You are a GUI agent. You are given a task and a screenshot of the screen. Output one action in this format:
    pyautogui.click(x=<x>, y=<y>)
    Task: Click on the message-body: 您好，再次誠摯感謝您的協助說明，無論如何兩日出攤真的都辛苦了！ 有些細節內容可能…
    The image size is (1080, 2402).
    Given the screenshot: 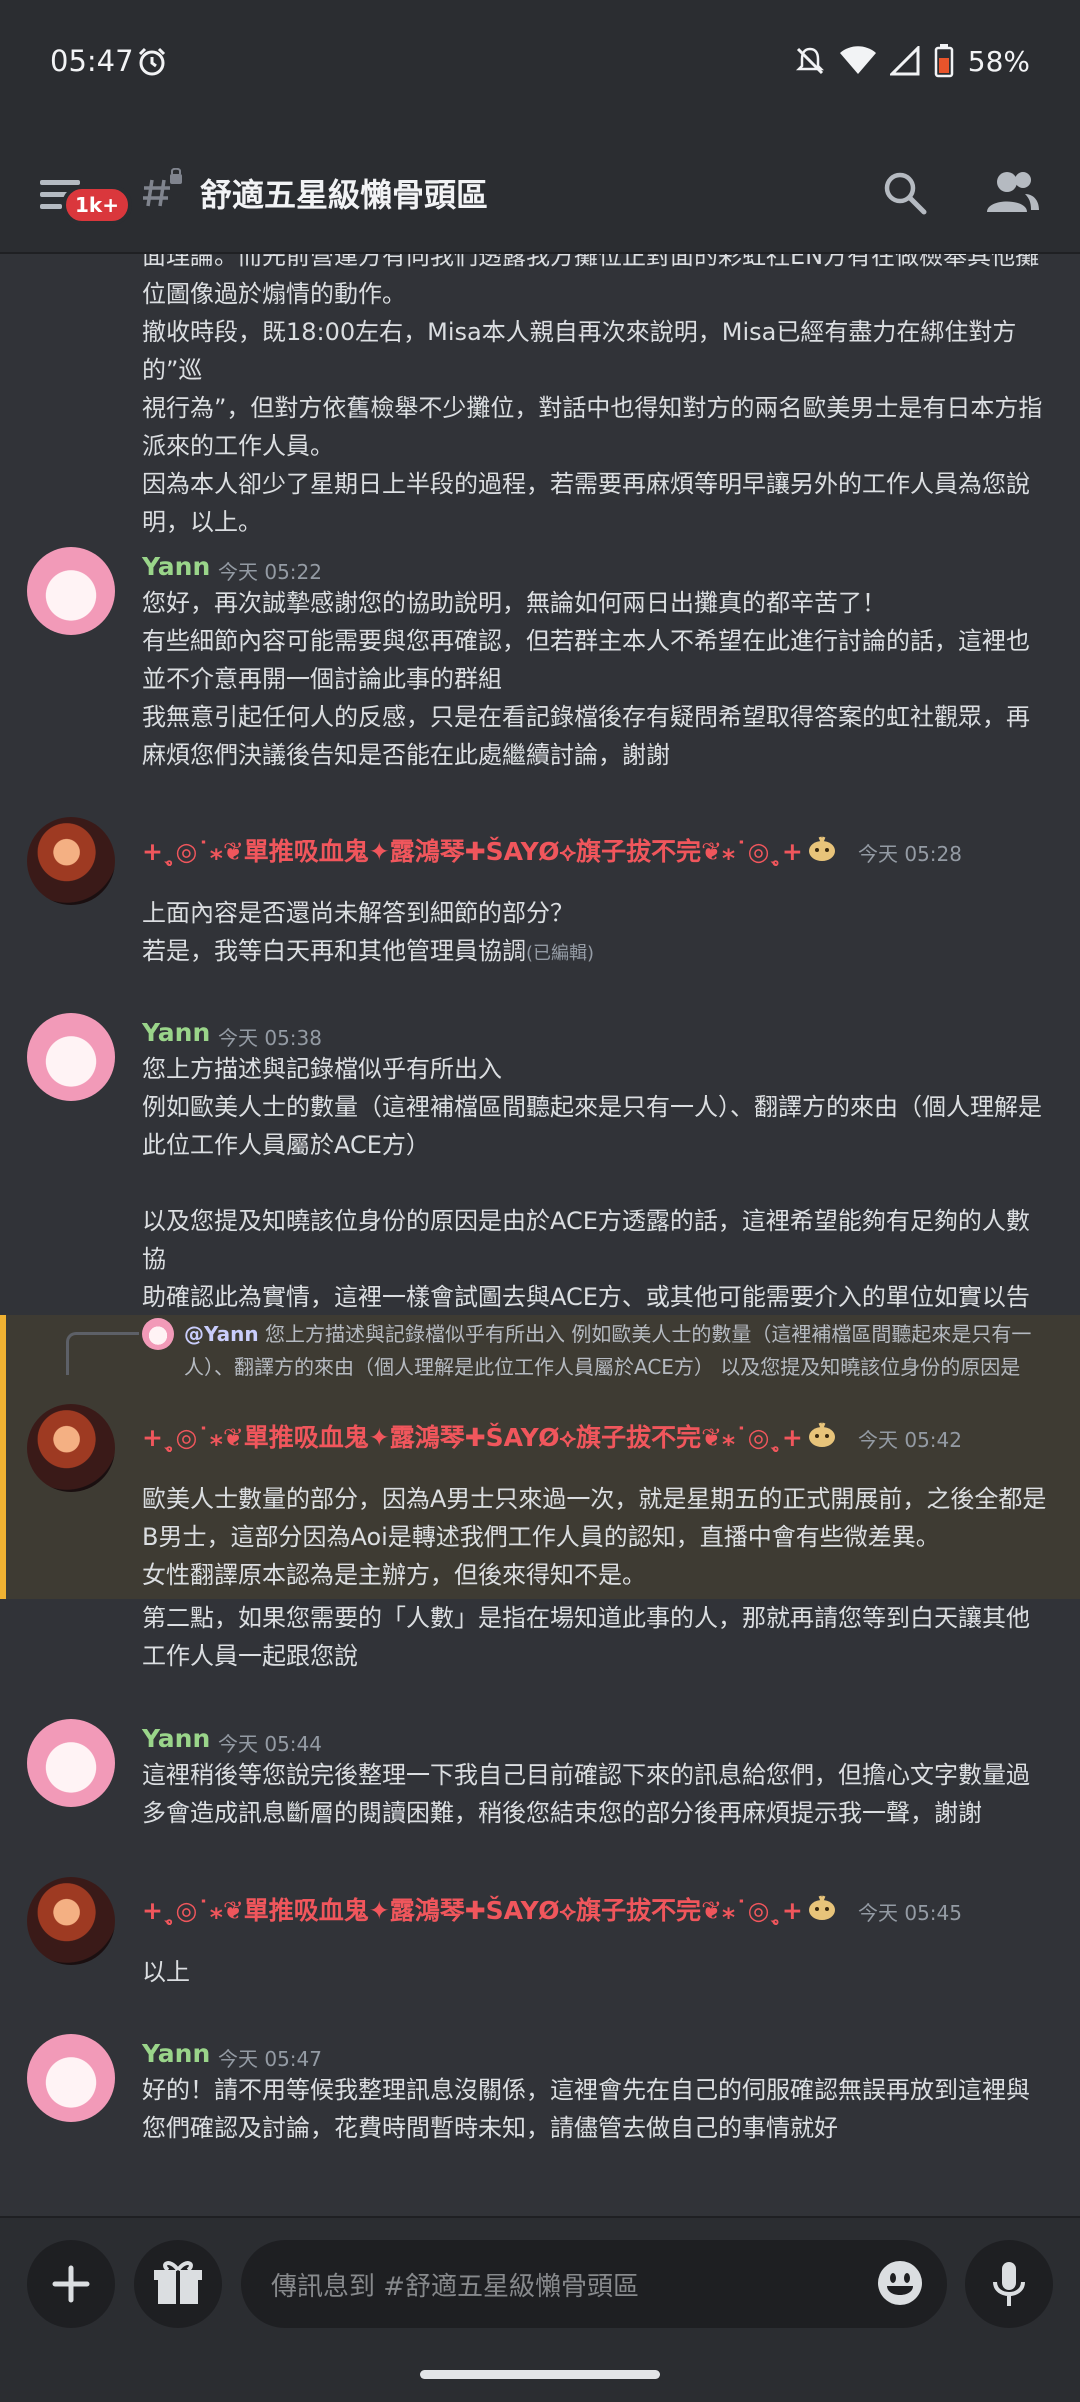 What is the action you would take?
    pyautogui.click(x=586, y=679)
    